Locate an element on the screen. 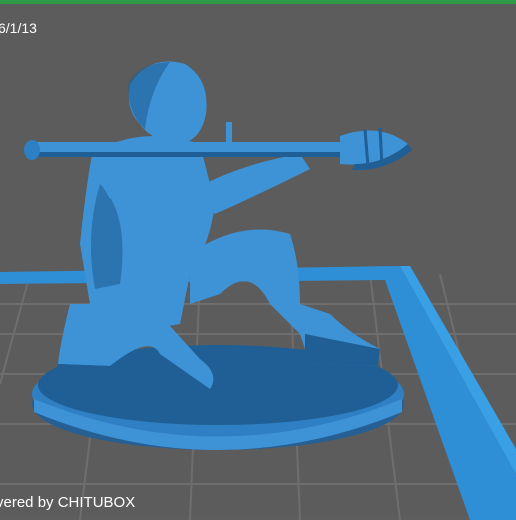  chitubox-watermark: vered by CHITUBOX is located at coordinates (68, 502).